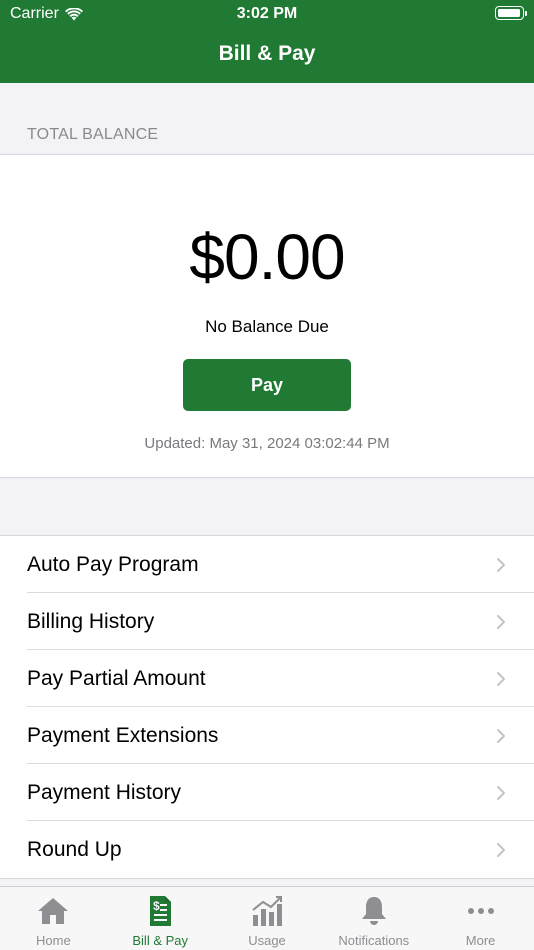 The image size is (534, 950). Describe the element at coordinates (53, 911) in the screenshot. I see `home-icon` at that location.